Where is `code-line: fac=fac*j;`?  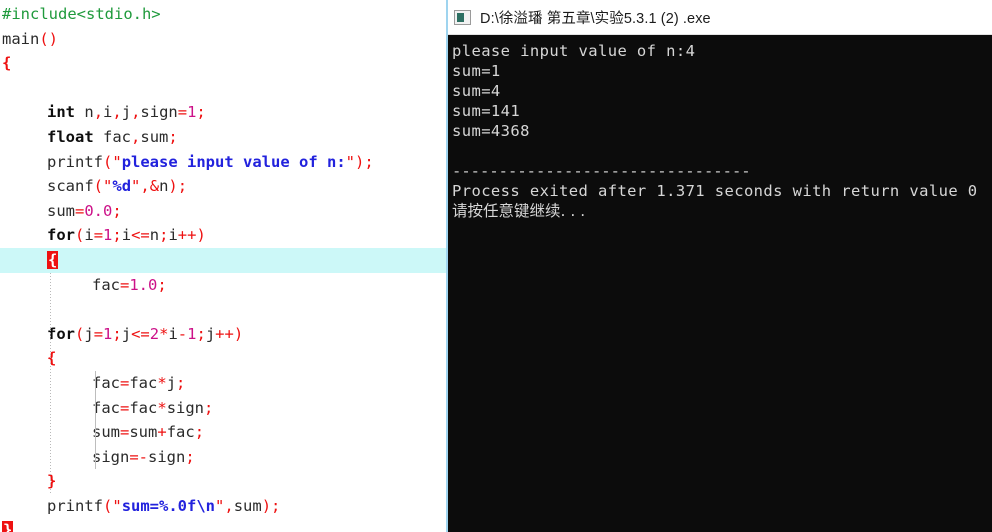 code-line: fac=fac*j; is located at coordinates (223, 383).